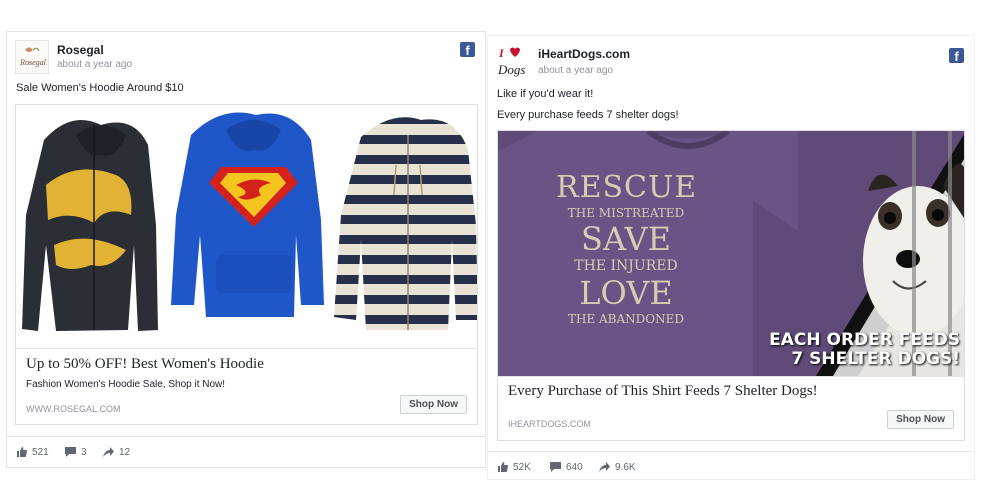 The image size is (1000, 500). What do you see at coordinates (626, 266) in the screenshot?
I see `shirt-text-injured: THE INJURED` at bounding box center [626, 266].